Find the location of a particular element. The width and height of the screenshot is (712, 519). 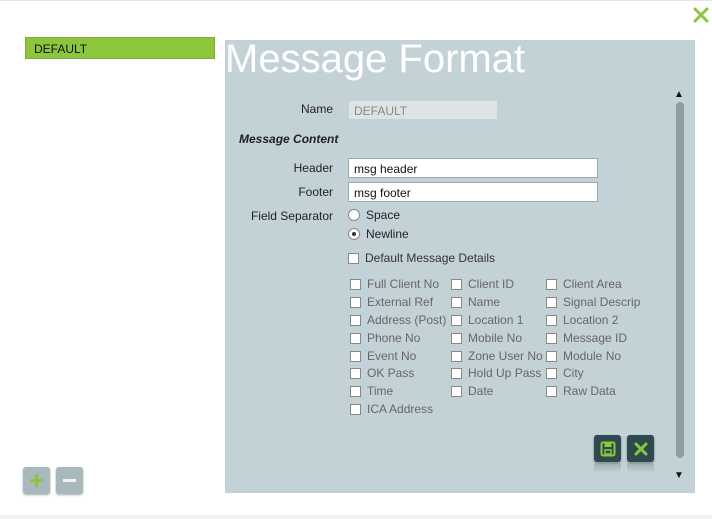

field-checkbox: Date is located at coordinates (472, 391).